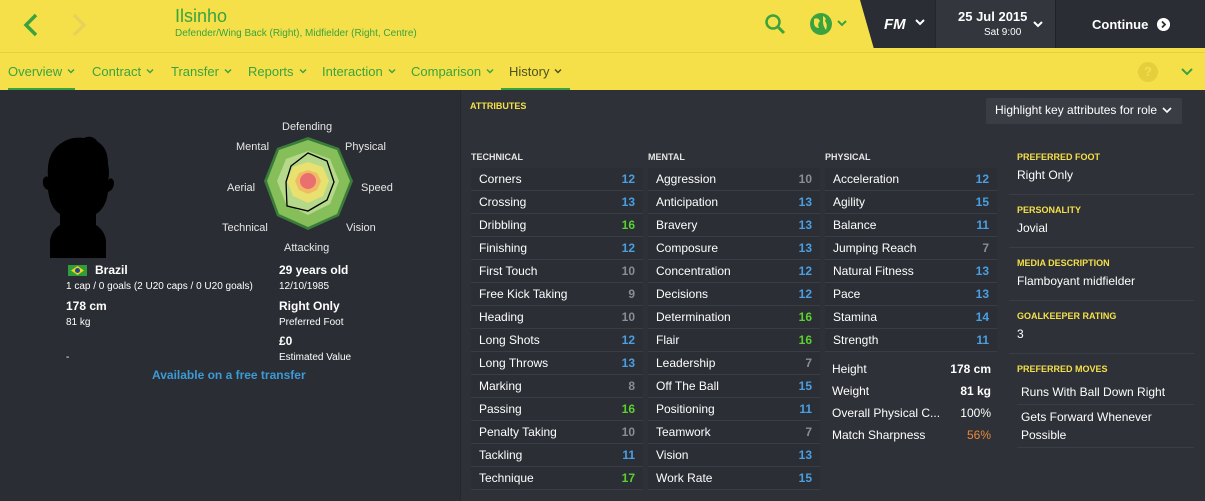  I want to click on attribute-row: Pace 13, so click(911, 294).